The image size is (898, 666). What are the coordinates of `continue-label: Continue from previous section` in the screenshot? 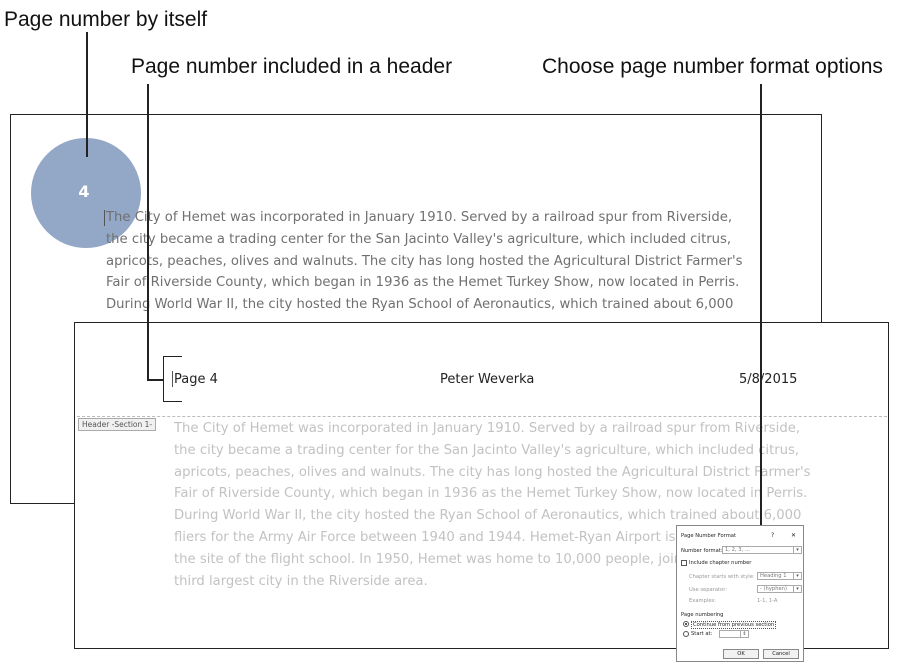 It's located at (734, 625).